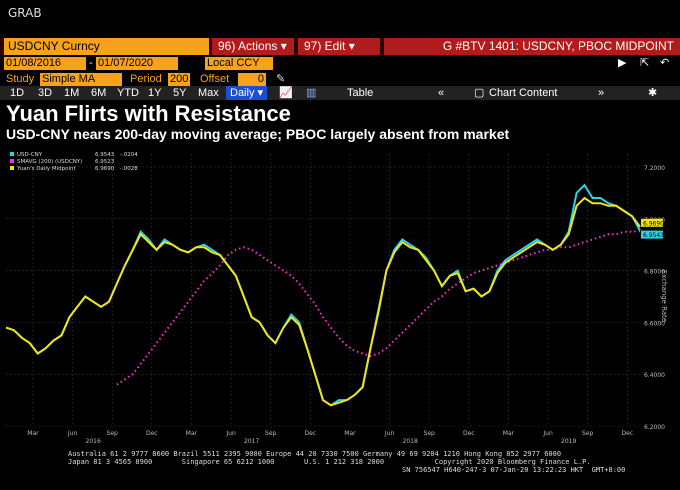 This screenshot has width=680, height=490. I want to click on chart-content-icon: ▢, so click(479, 93).